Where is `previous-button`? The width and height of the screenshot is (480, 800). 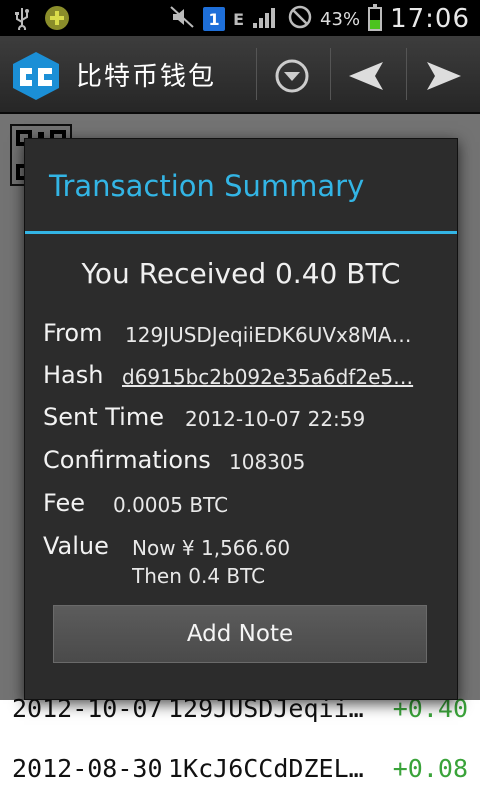 previous-button is located at coordinates (366, 76).